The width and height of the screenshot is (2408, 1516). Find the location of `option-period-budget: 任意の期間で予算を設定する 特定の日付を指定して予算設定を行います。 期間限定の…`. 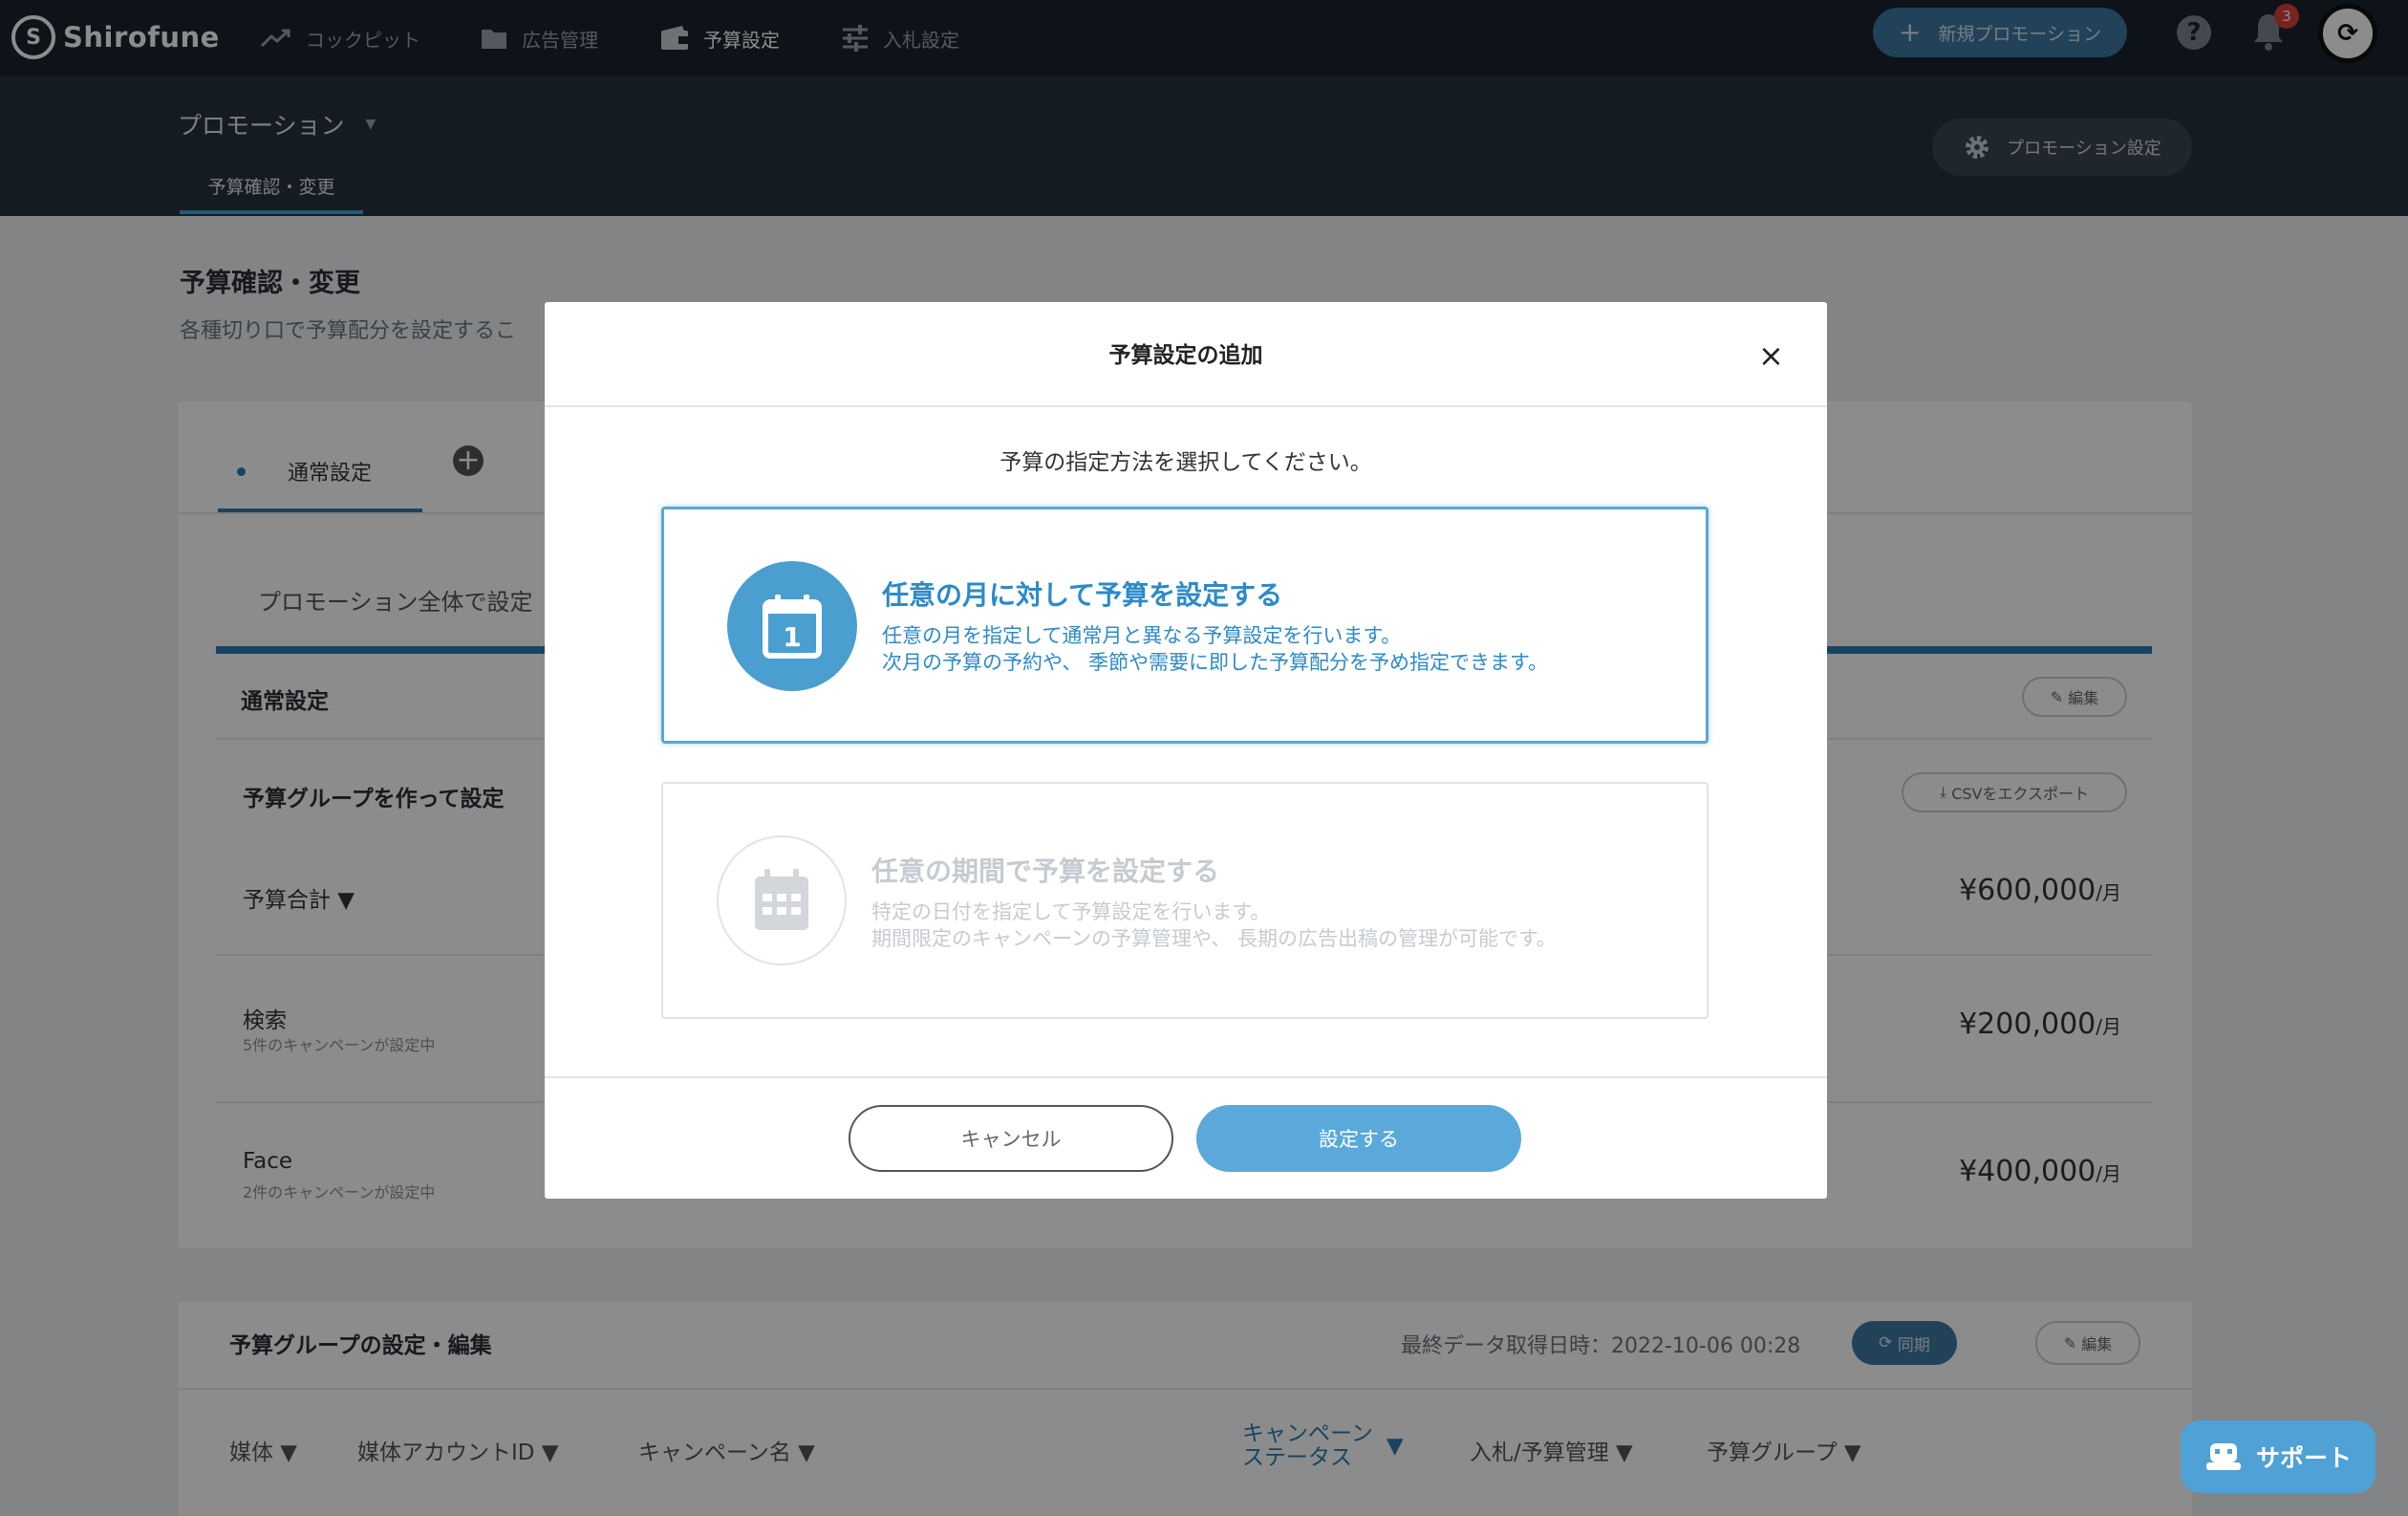

option-period-budget: 任意の期間で予算を設定する 特定の日付を指定して予算設定を行います。 期間限定の… is located at coordinates (1185, 900).